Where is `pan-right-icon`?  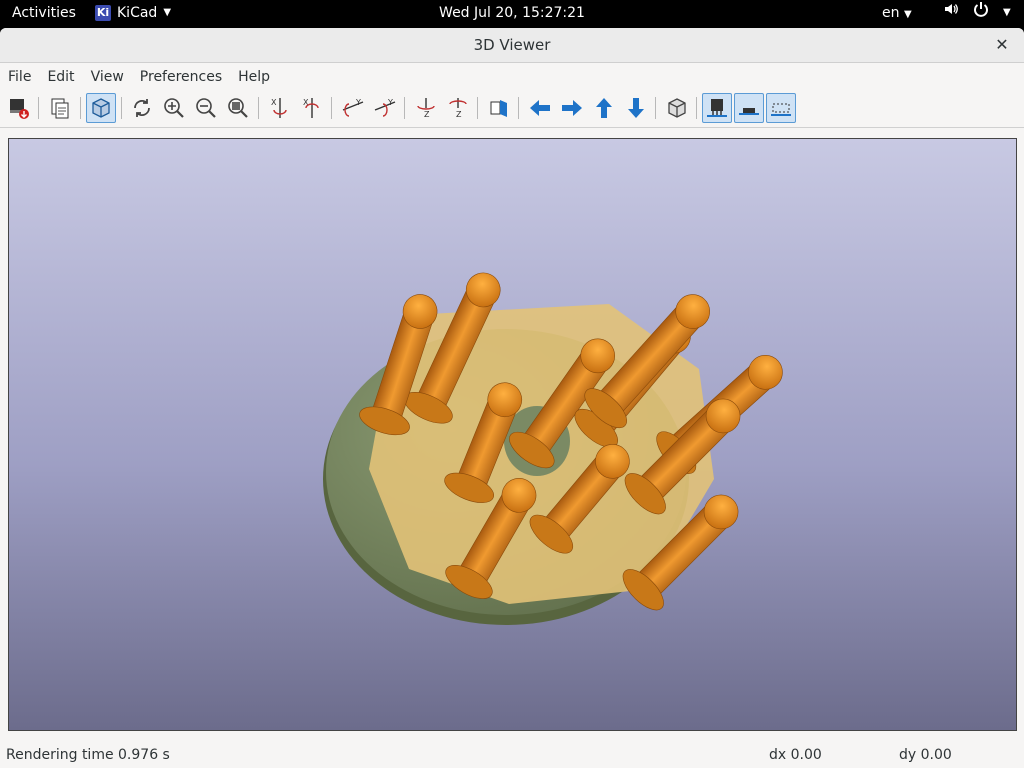 pan-right-icon is located at coordinates (572, 108).